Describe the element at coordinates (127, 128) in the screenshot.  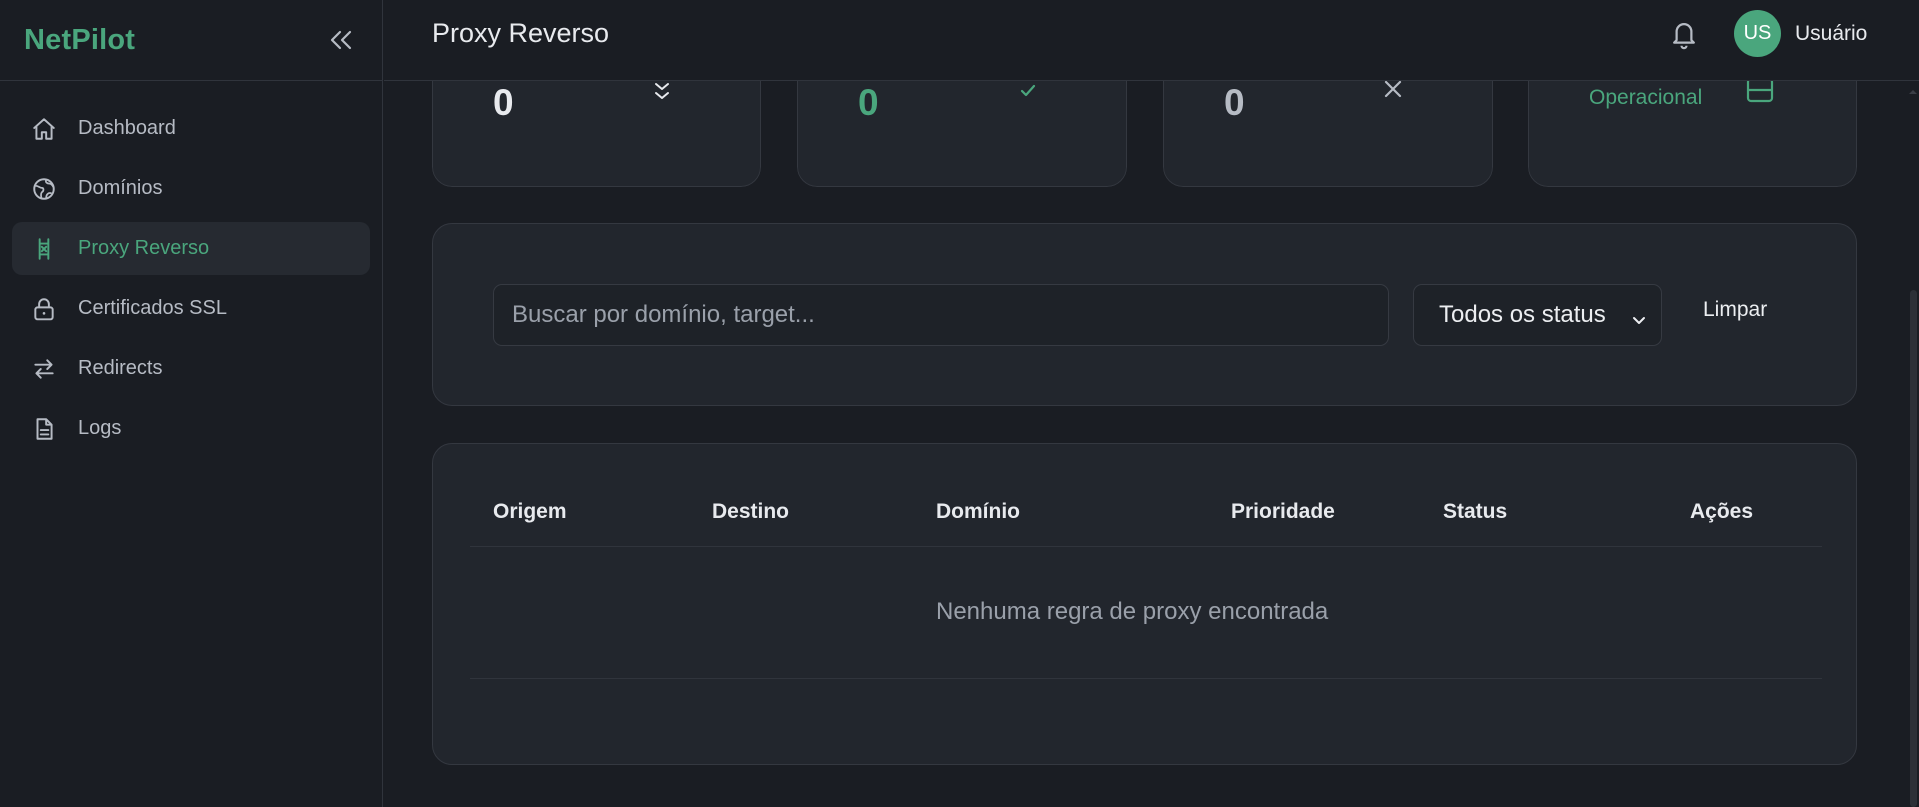
I see `sidebar-item-label: Dashboard` at that location.